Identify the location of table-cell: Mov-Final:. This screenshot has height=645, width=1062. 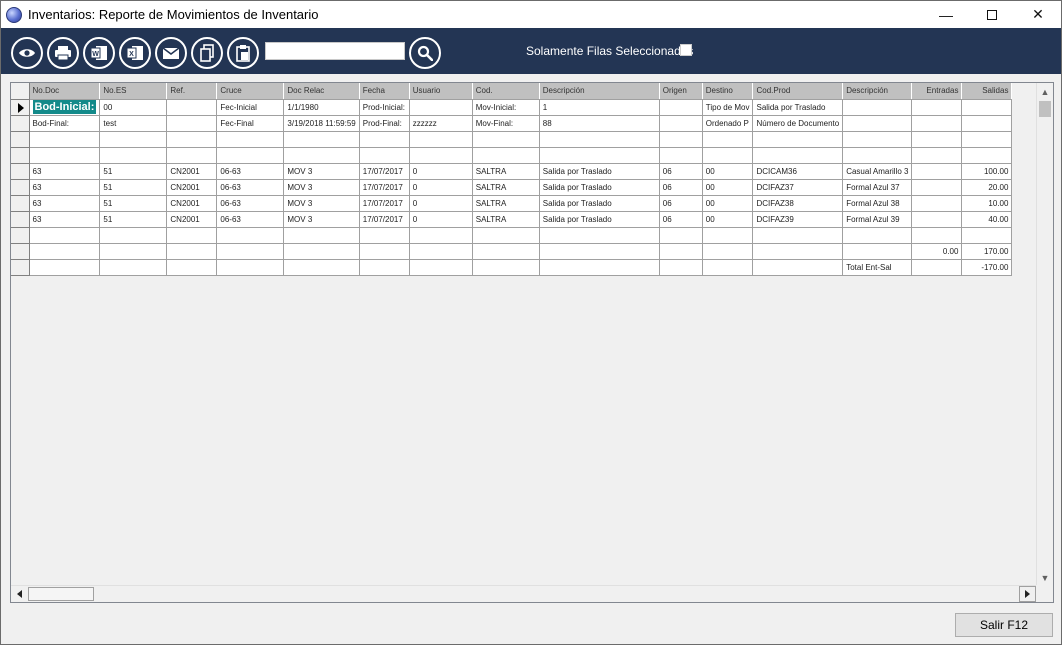
(506, 123).